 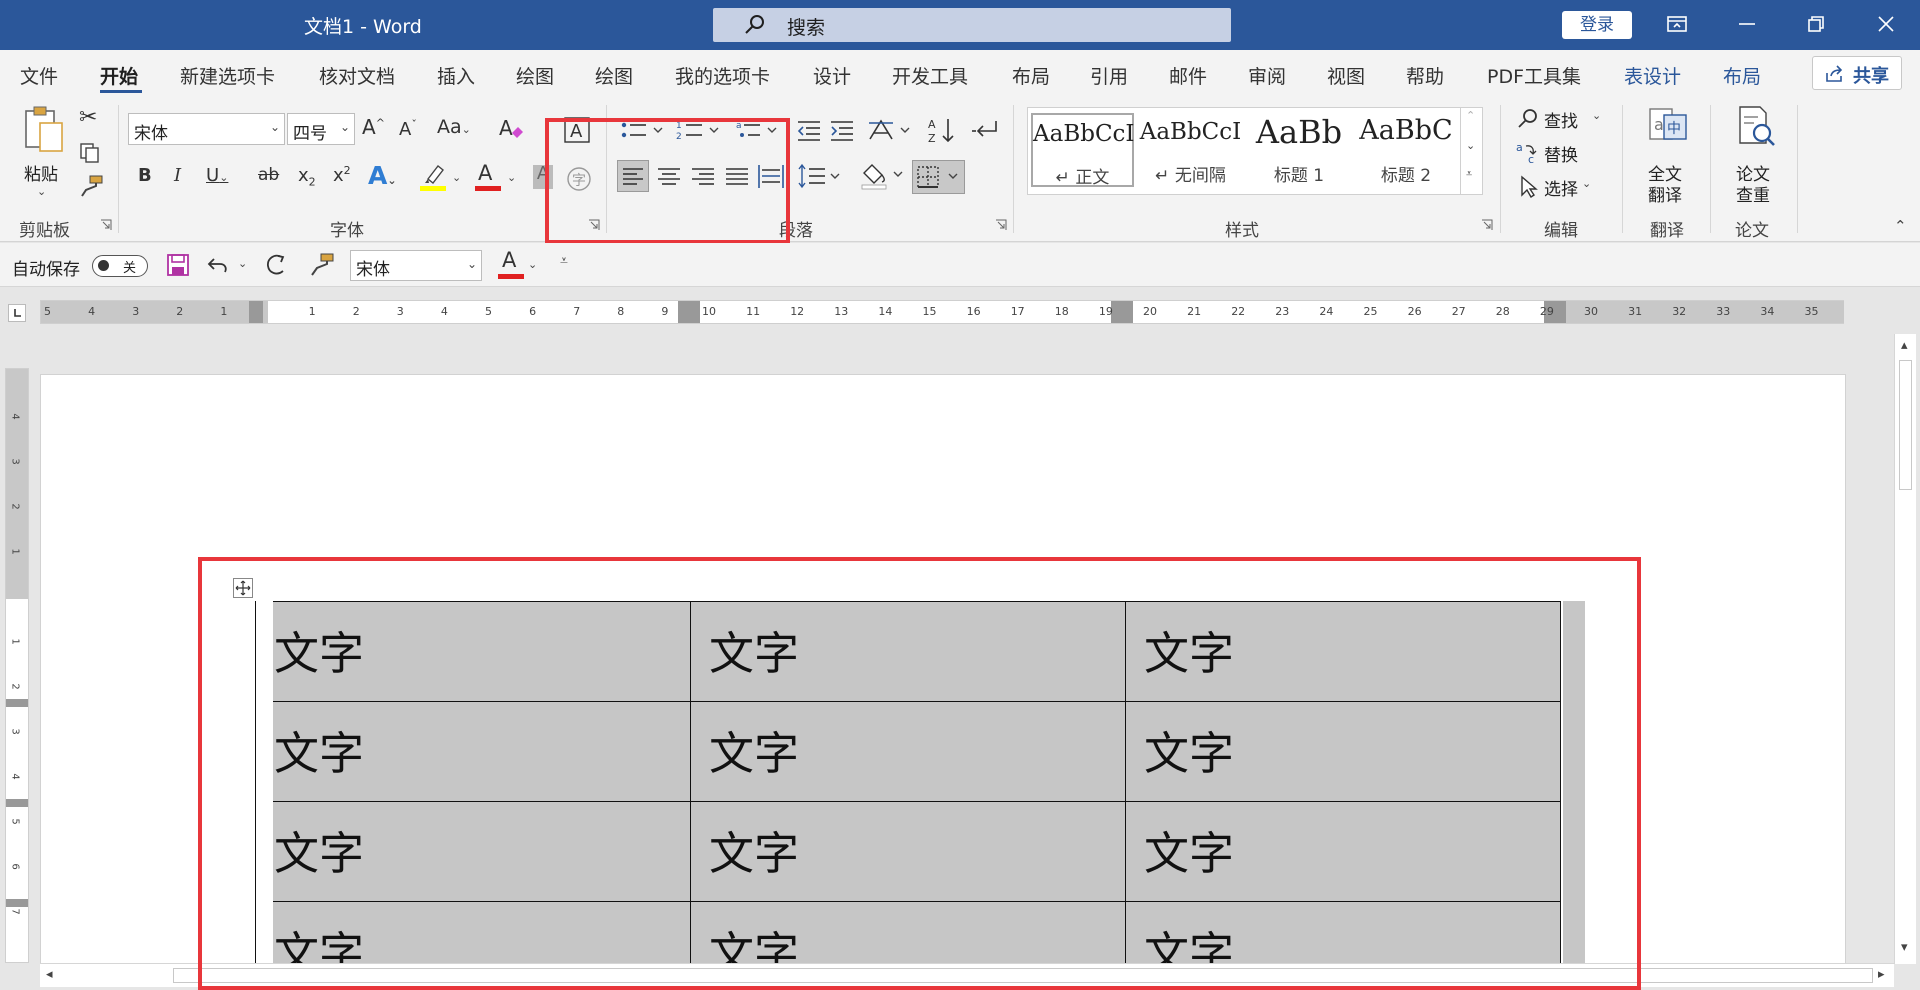 What do you see at coordinates (1559, 187) in the screenshot?
I see `select-button: 选择 ⌄` at bounding box center [1559, 187].